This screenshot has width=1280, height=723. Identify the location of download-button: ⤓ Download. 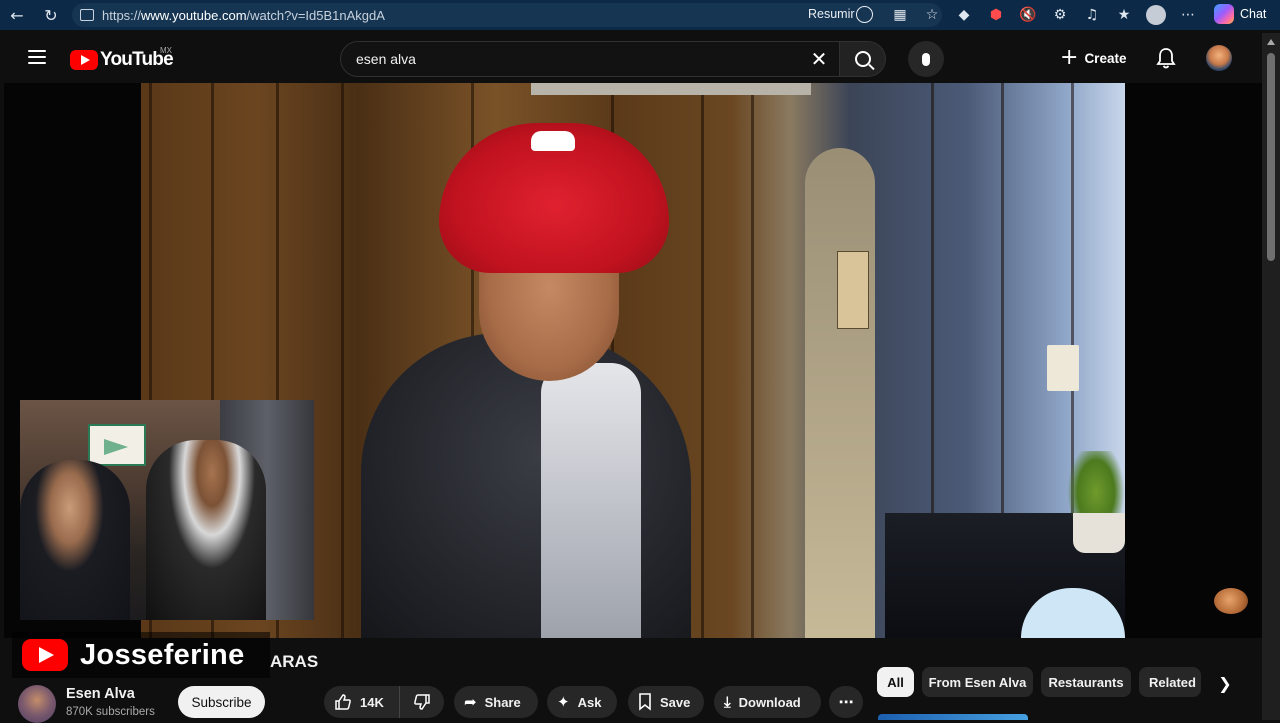
(767, 702).